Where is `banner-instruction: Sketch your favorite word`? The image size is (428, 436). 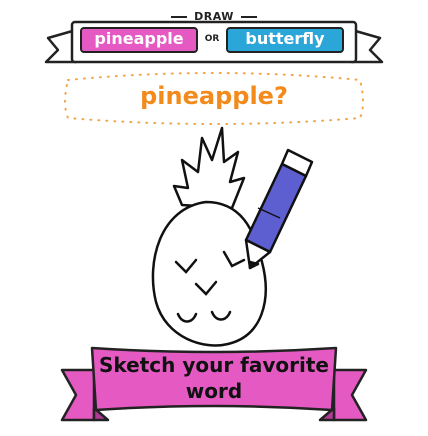 banner-instruction: Sketch your favorite word is located at coordinates (213, 378).